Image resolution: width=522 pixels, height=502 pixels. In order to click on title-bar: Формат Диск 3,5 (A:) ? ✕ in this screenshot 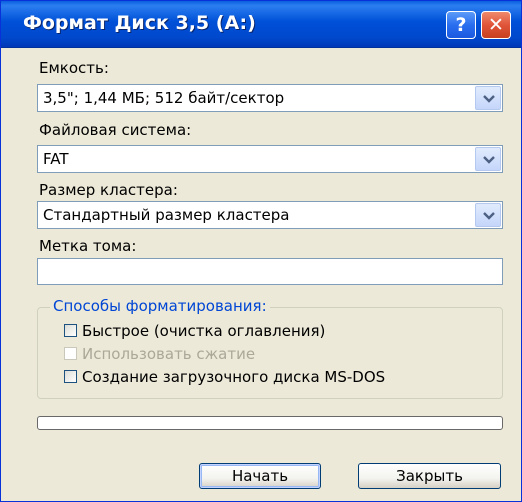, I will do `click(261, 24)`.